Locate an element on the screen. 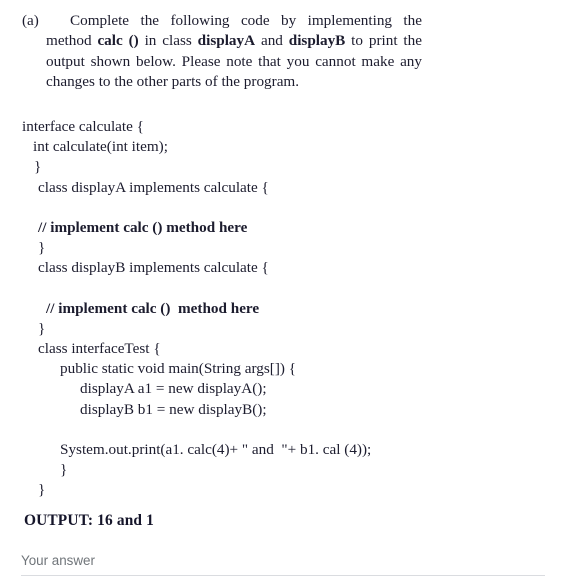  code-line: class displayA implements calculate { is located at coordinates (153, 187).